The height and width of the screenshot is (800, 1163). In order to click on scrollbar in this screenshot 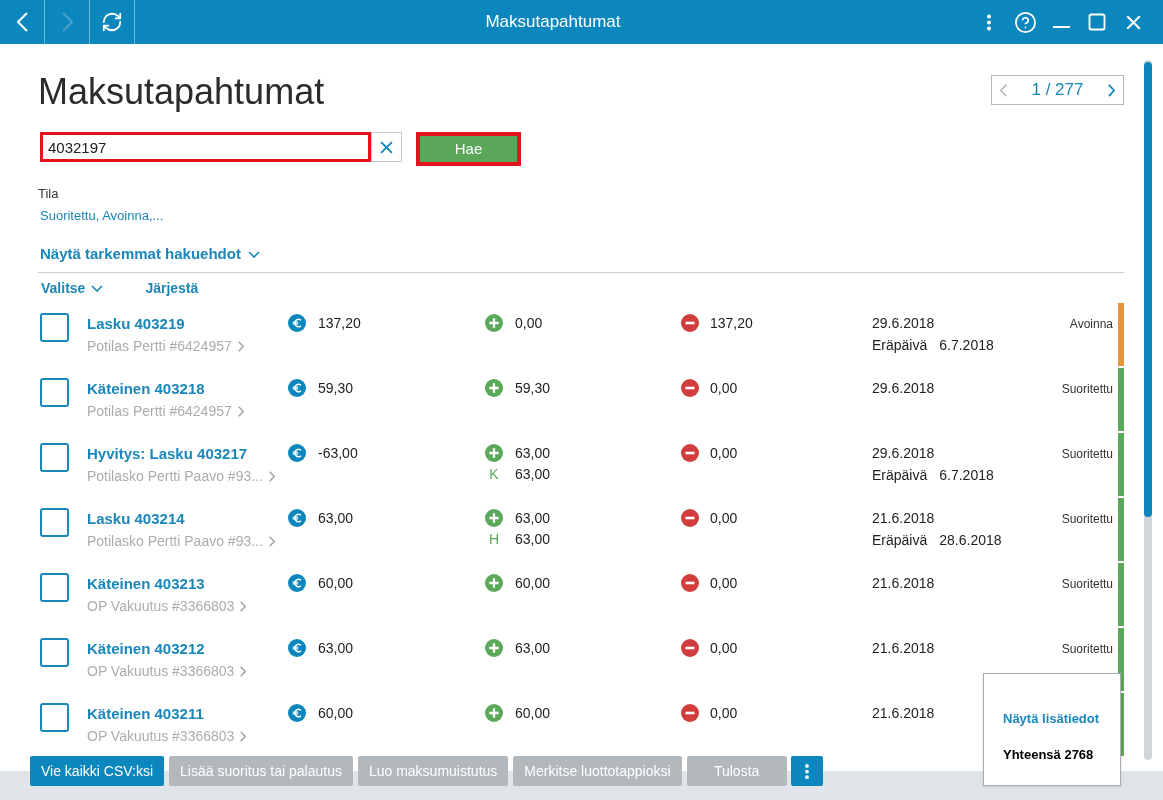, I will do `click(1148, 410)`.